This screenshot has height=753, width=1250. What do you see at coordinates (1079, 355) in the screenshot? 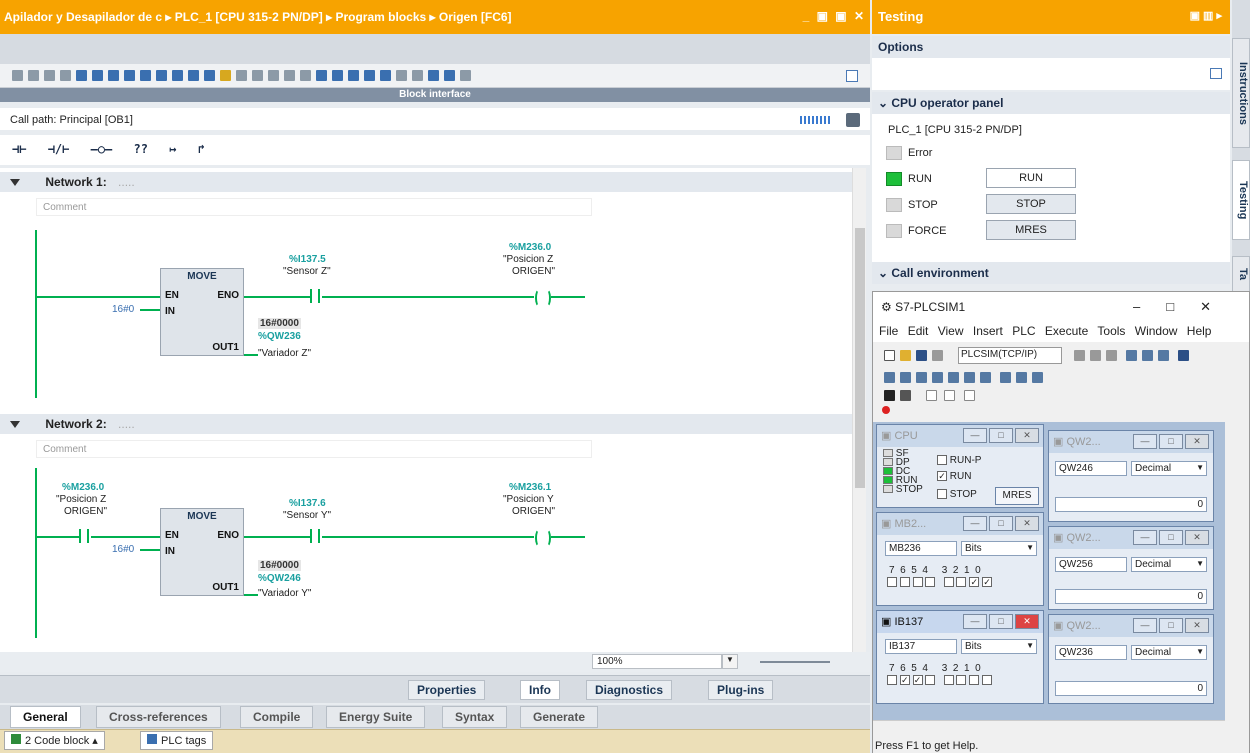
I see `cut-icon` at bounding box center [1079, 355].